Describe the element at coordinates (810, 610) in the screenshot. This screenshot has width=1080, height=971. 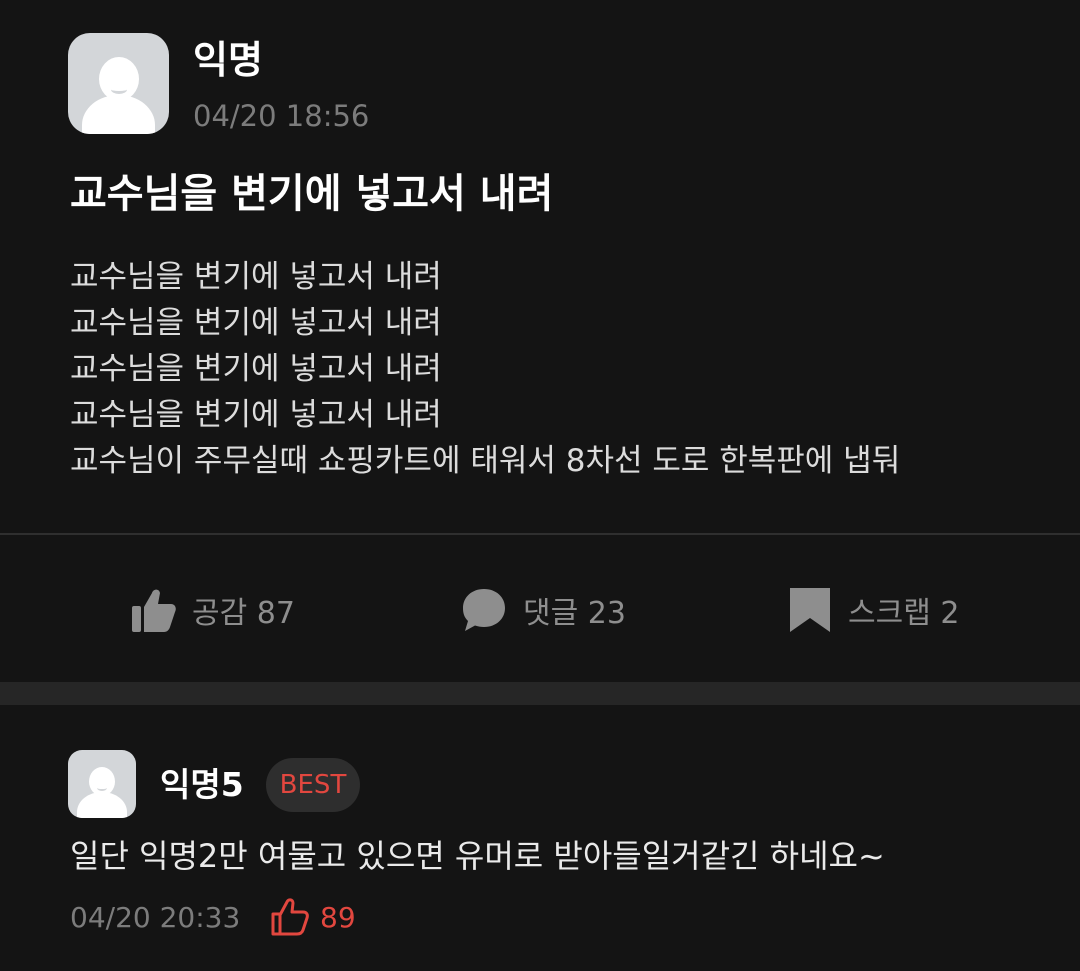
I see `bookmark-icon` at that location.